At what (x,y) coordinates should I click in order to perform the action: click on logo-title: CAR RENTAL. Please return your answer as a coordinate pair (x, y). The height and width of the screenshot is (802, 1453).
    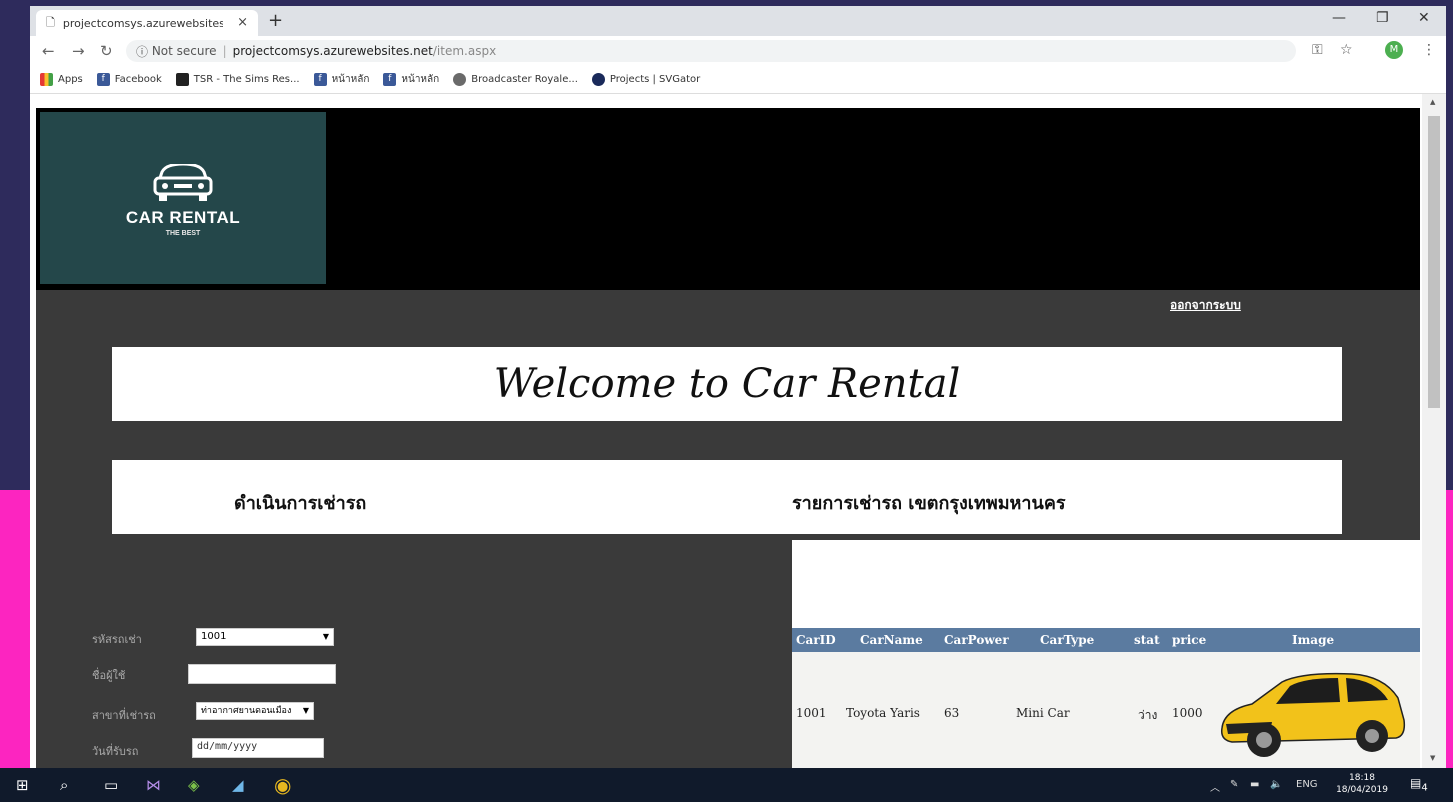
    Looking at the image, I should click on (183, 217).